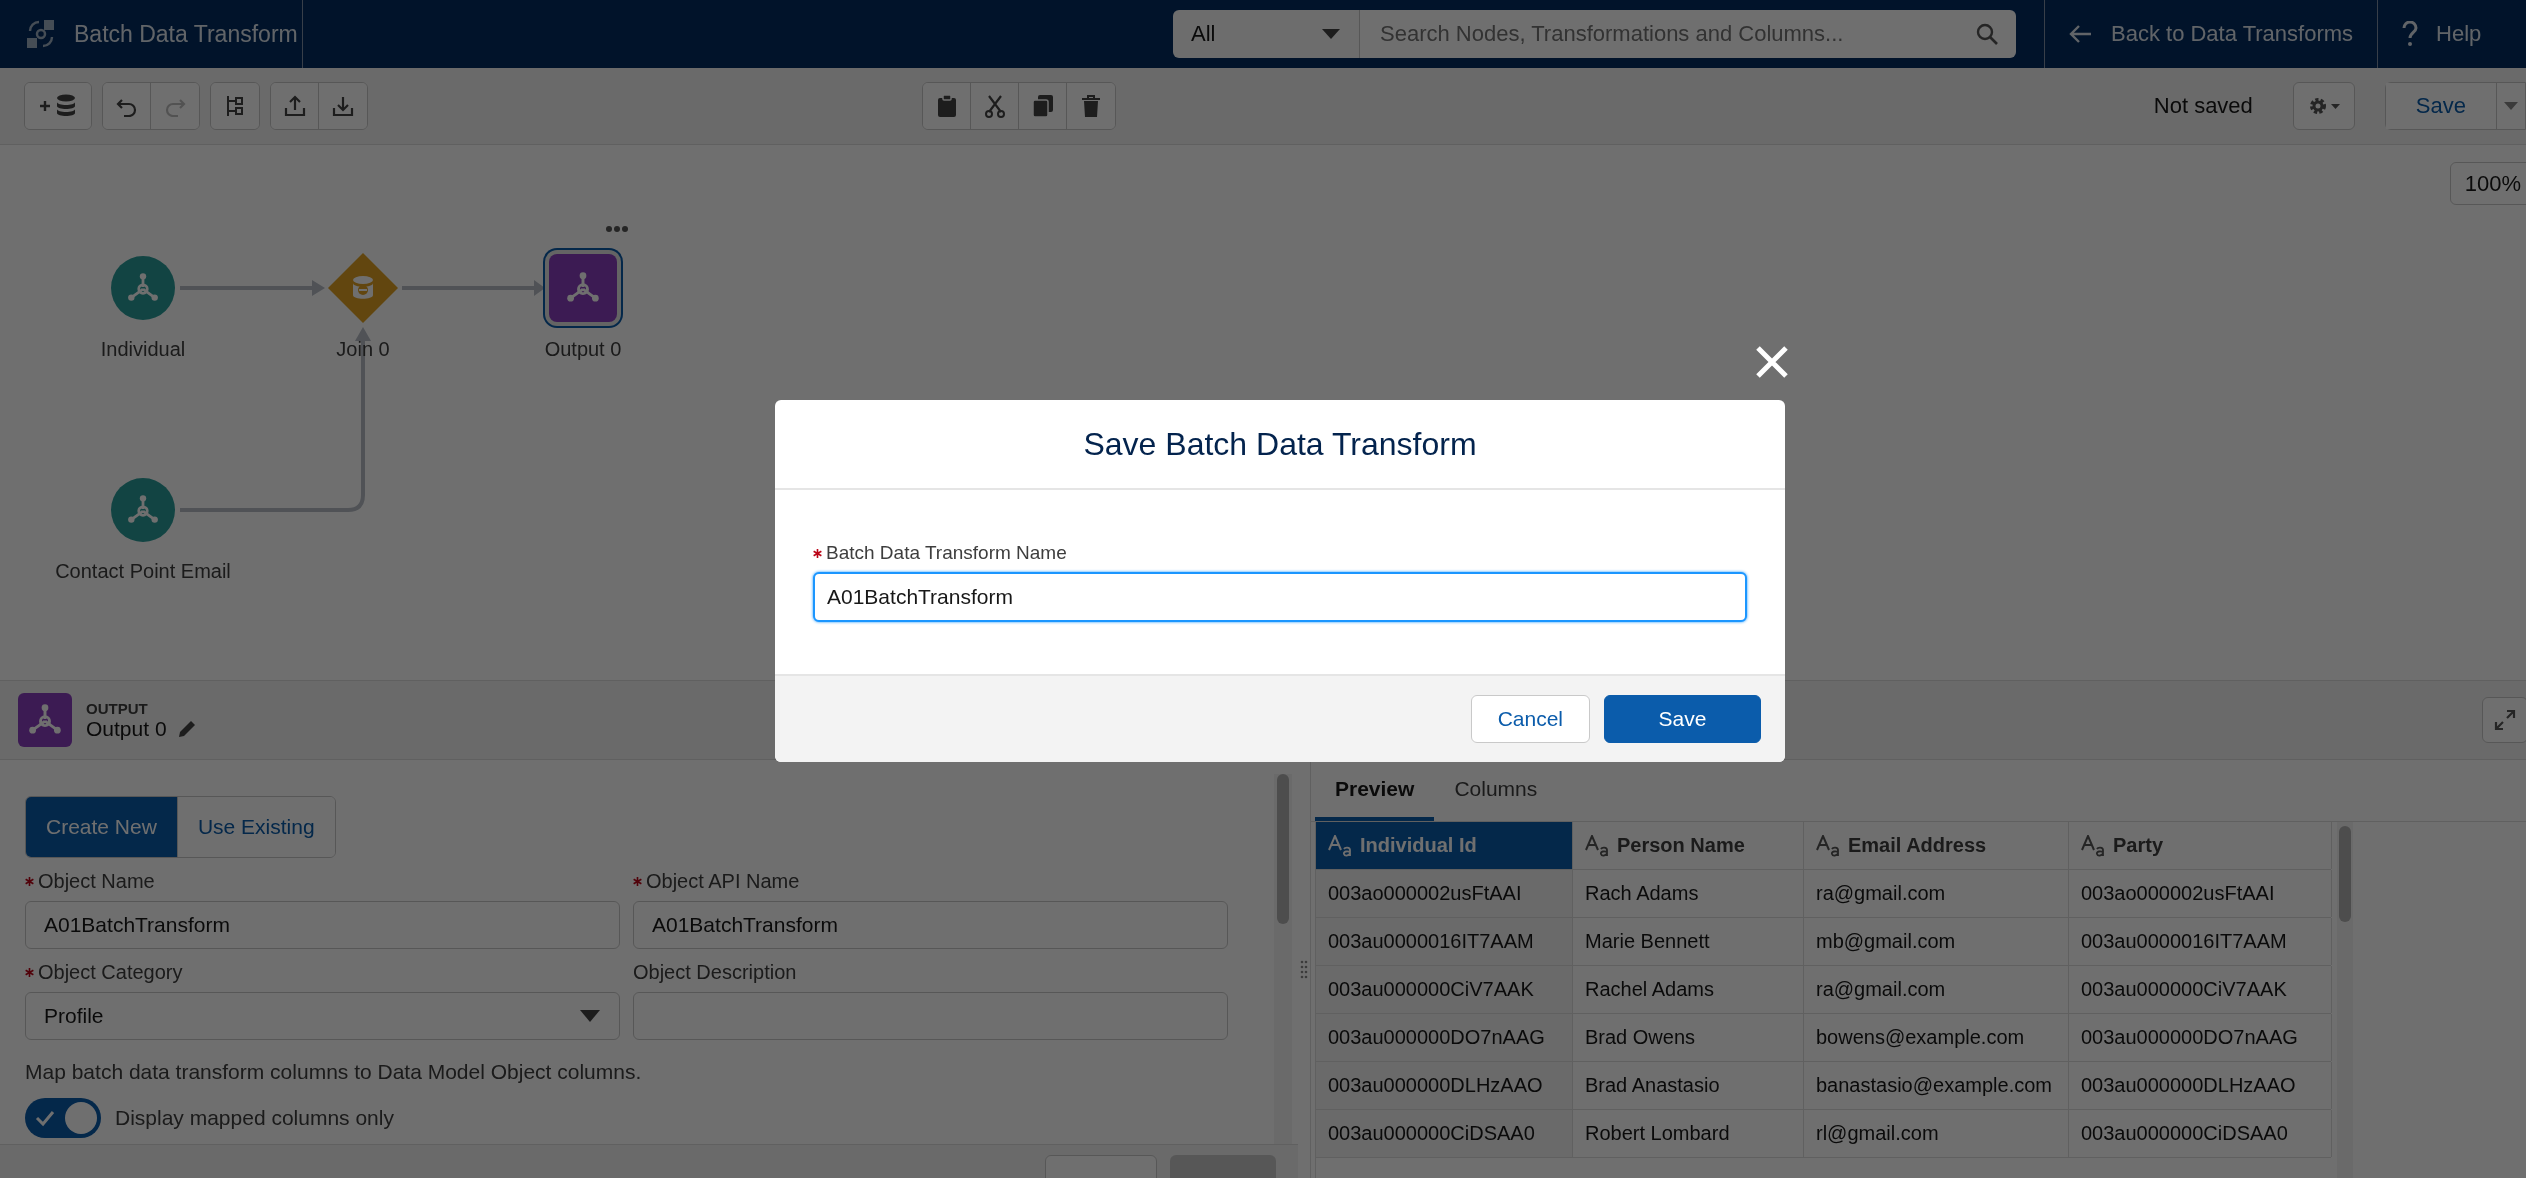 The height and width of the screenshot is (1178, 2526). I want to click on join-node, so click(363, 288).